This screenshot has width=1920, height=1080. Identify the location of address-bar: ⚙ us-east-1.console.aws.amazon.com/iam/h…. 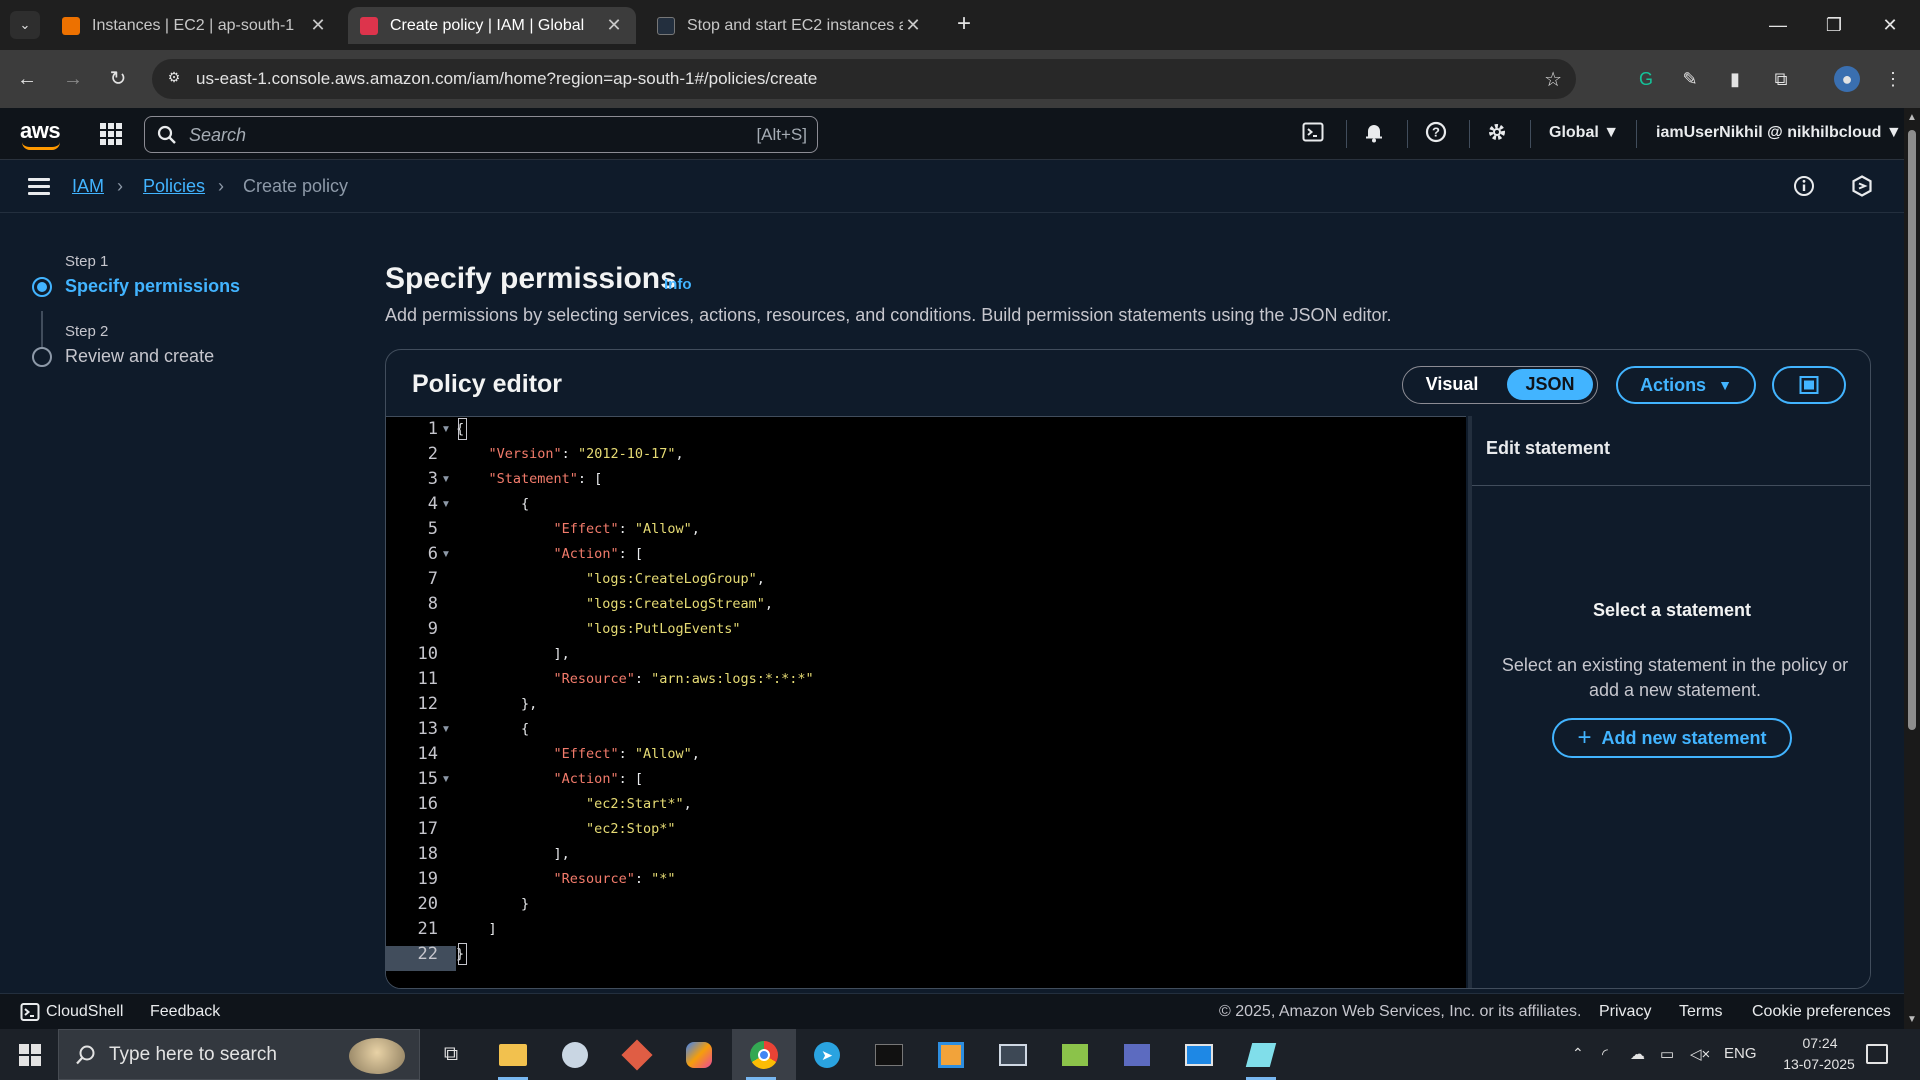
(864, 79).